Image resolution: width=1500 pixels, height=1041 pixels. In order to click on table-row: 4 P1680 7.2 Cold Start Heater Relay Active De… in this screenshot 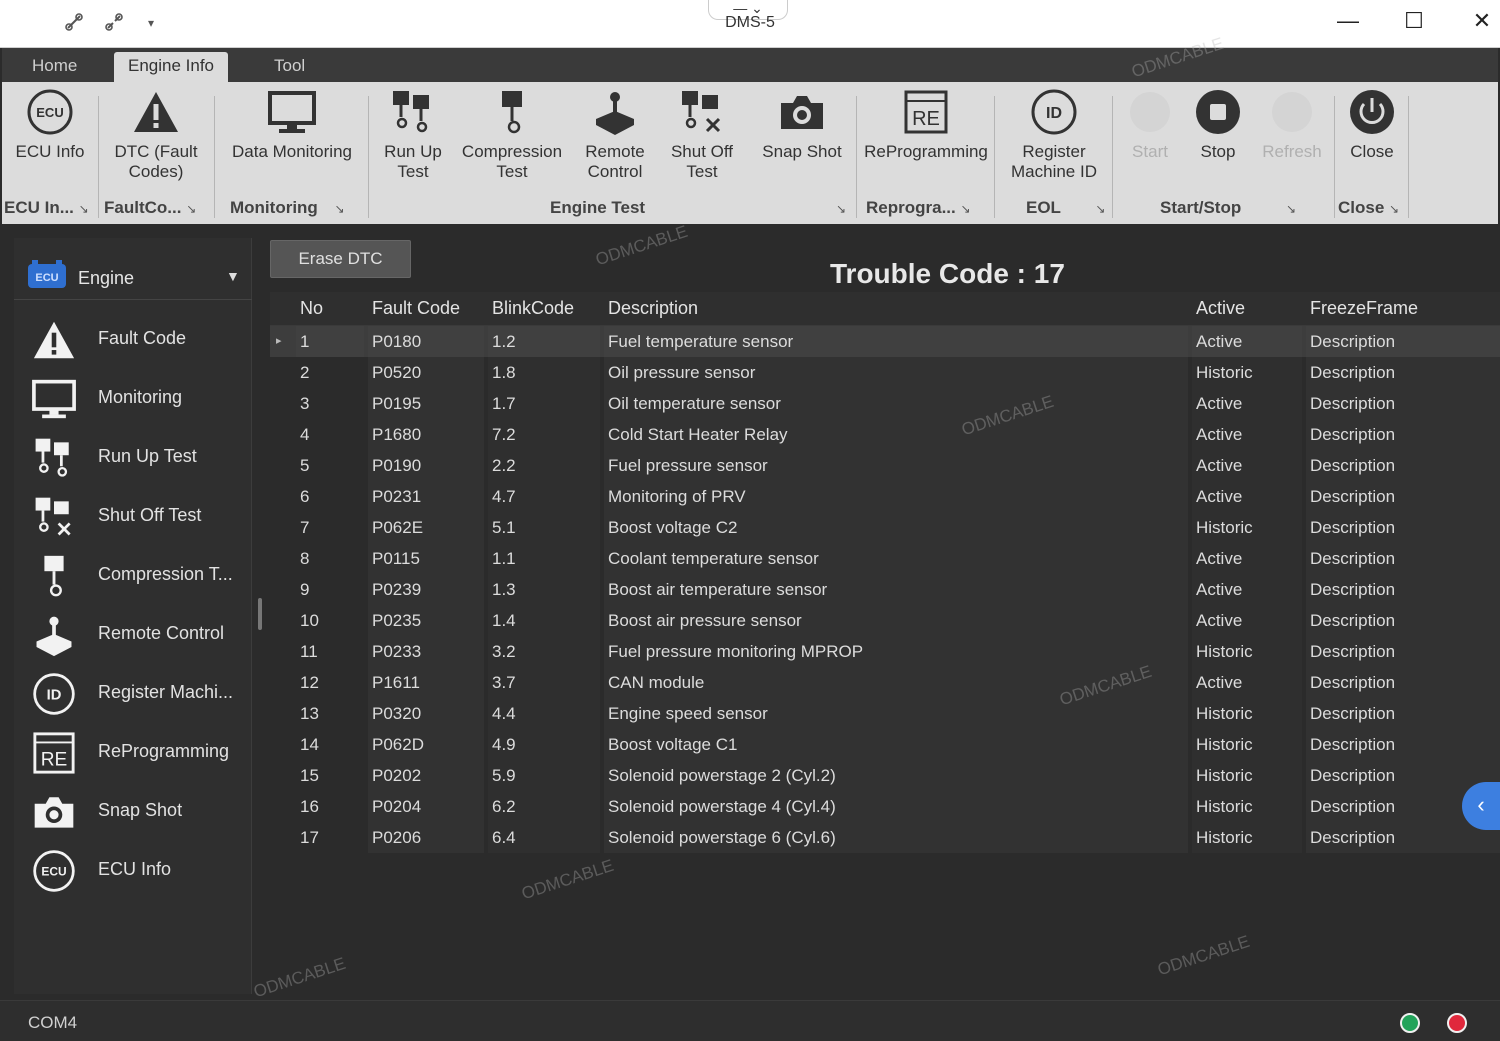, I will do `click(885, 434)`.